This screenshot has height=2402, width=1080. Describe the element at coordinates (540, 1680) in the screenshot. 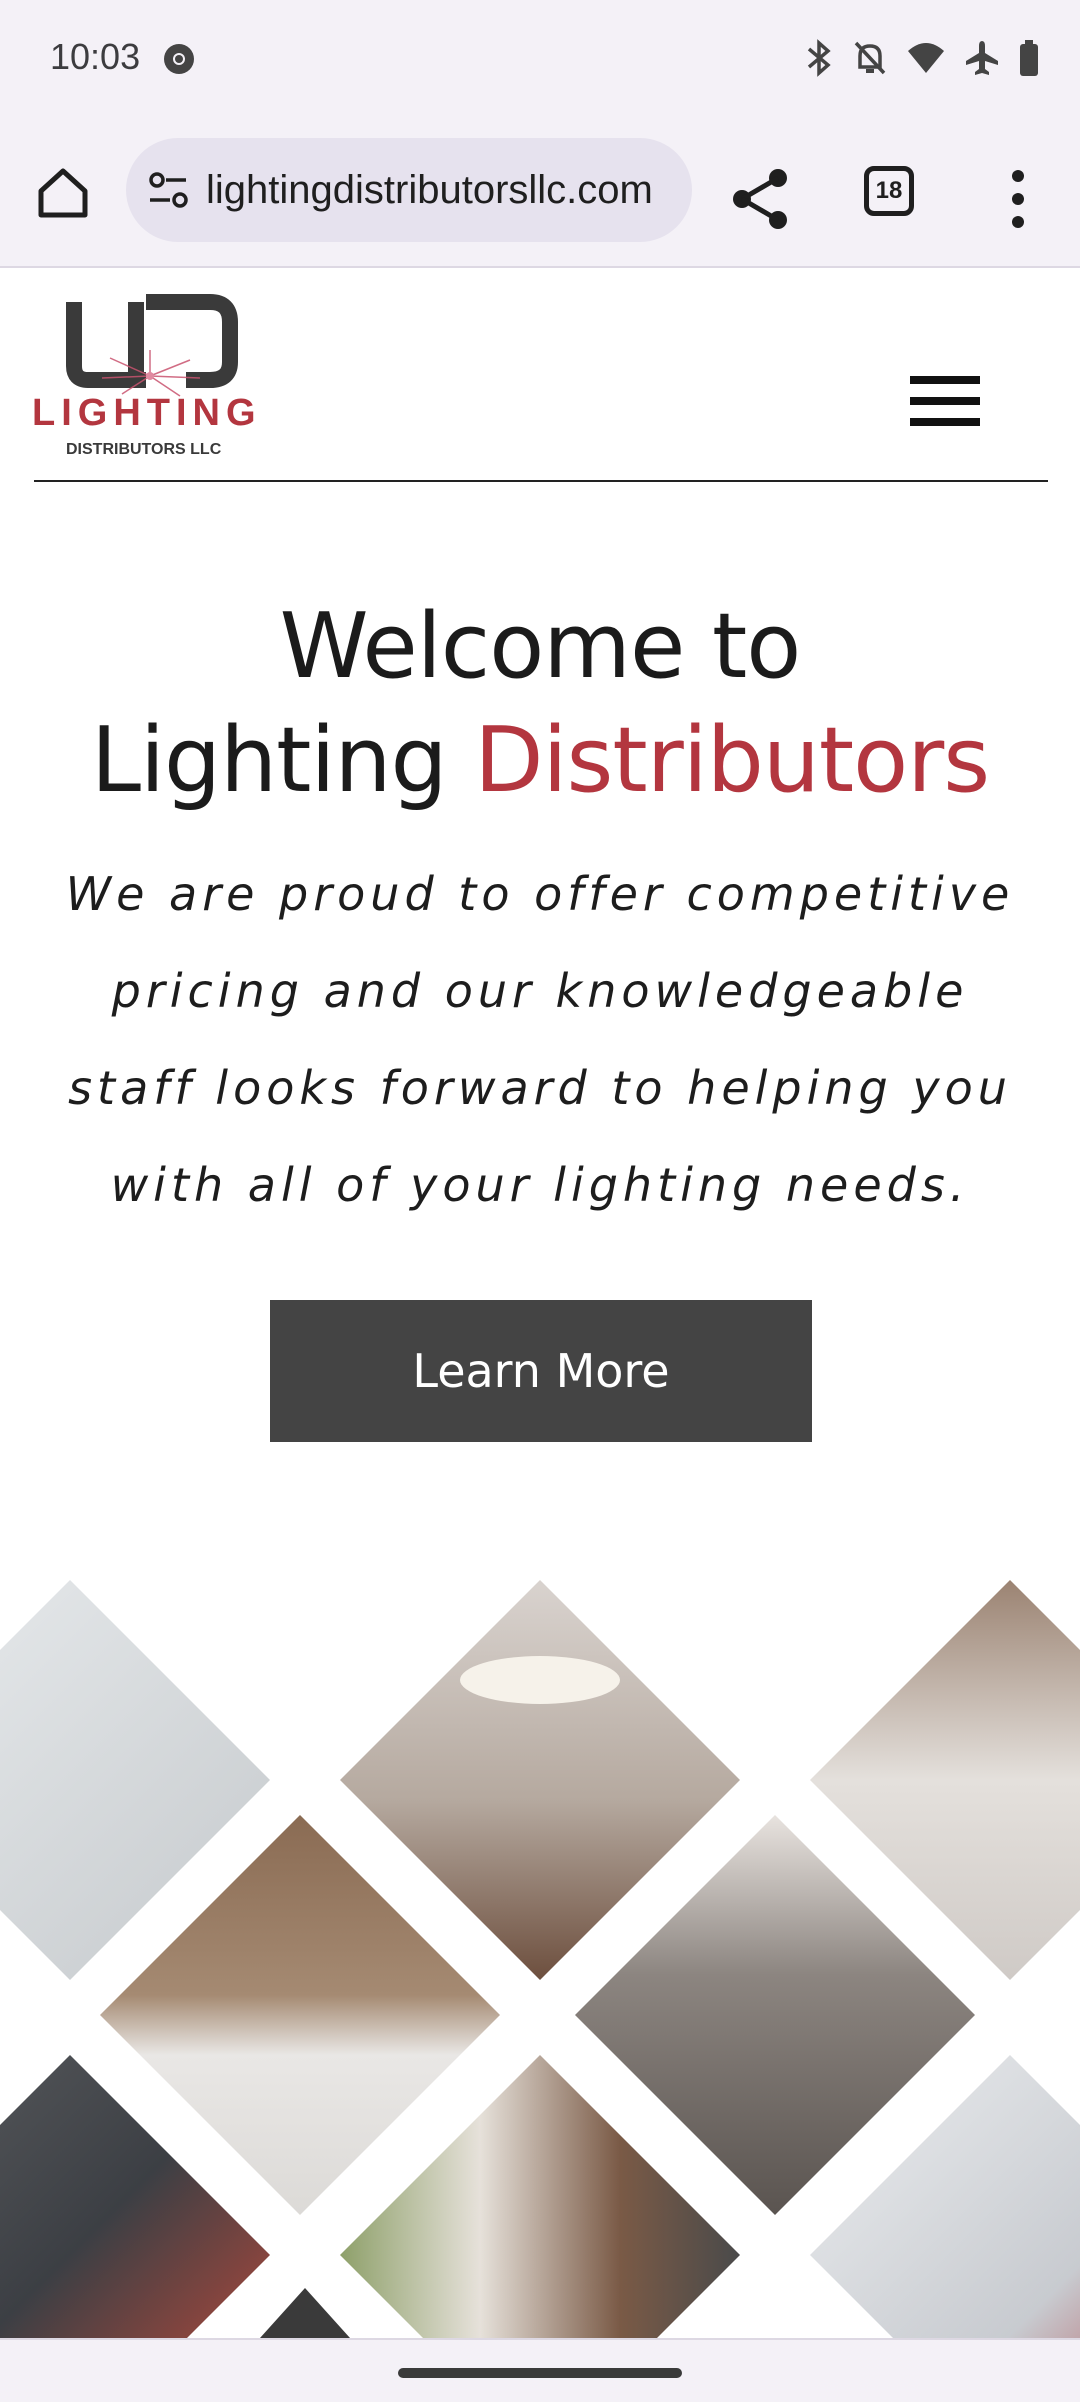

I see `ceiling-light-fixture` at that location.